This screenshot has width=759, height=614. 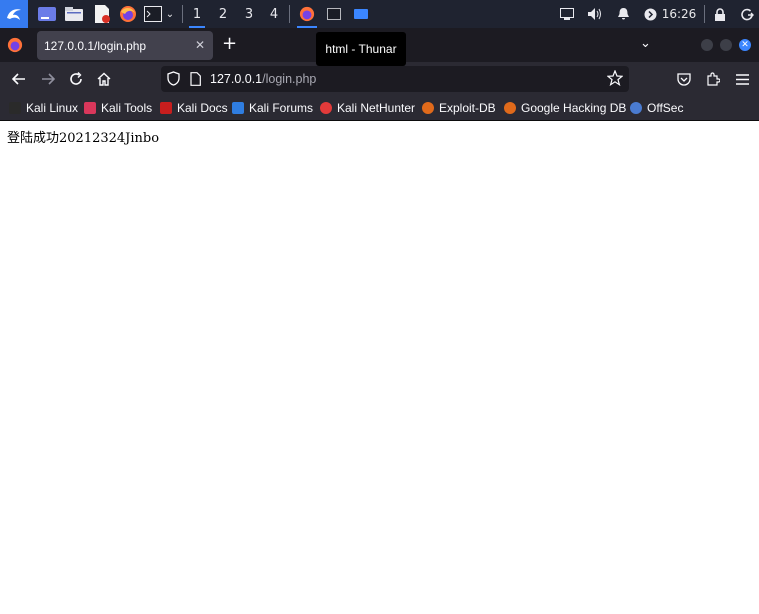 I want to click on text-editor-icon, so click(x=102, y=14).